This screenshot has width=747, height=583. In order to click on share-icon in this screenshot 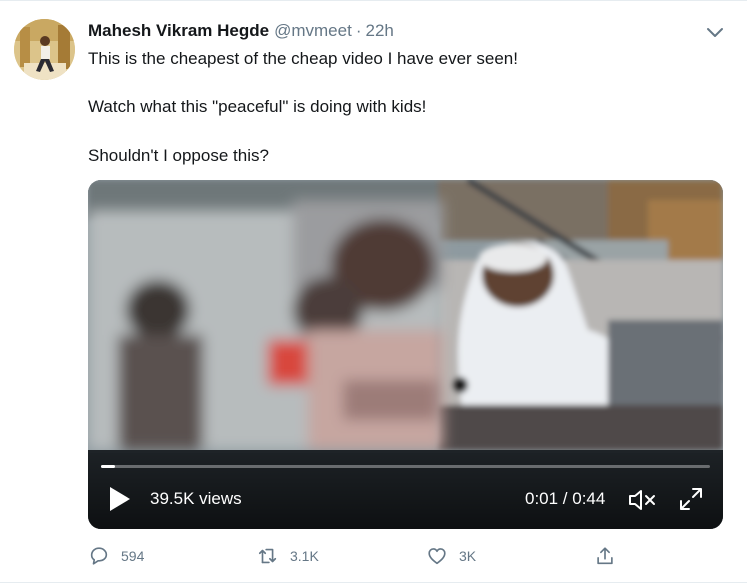, I will do `click(605, 556)`.